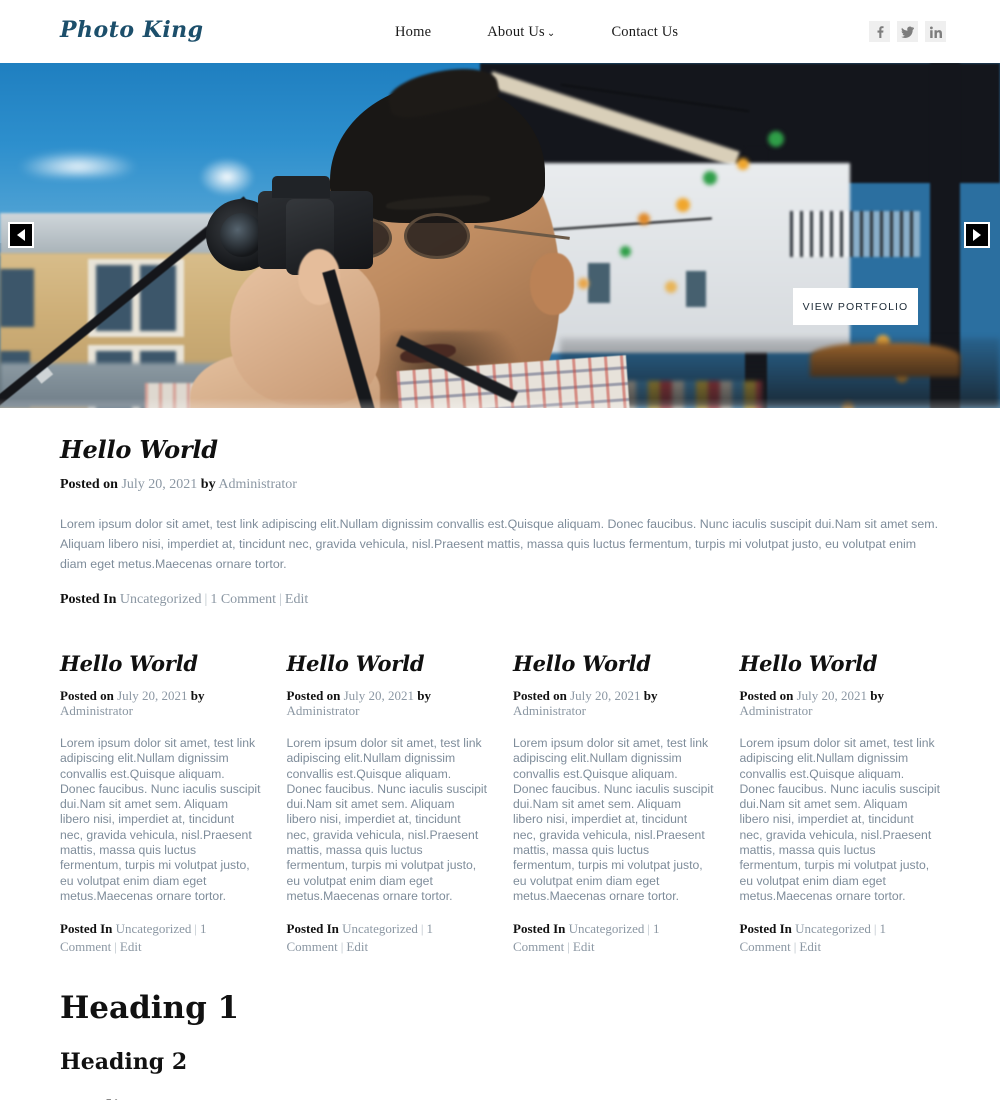 The height and width of the screenshot is (1100, 1000). What do you see at coordinates (551, 33) in the screenshot?
I see `chevron-down-icon: ⌄` at bounding box center [551, 33].